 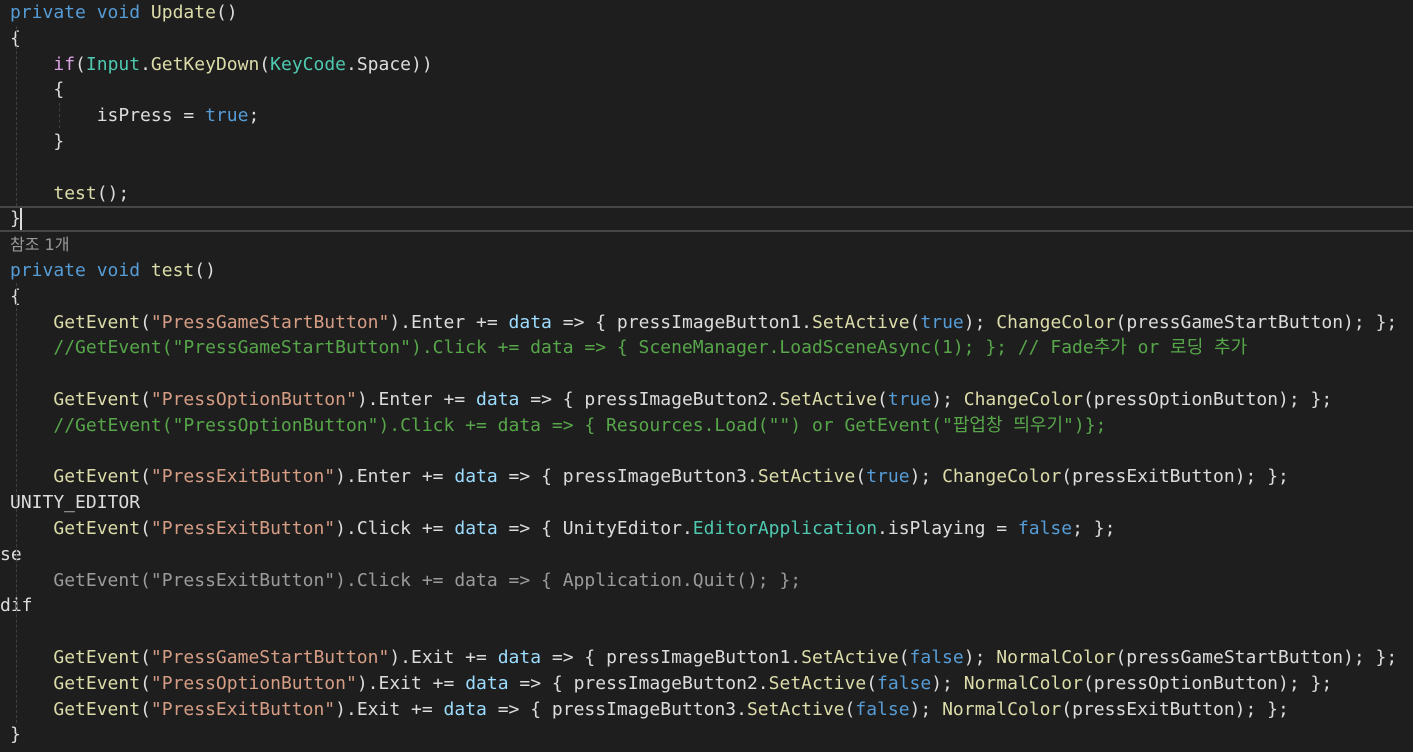 What do you see at coordinates (1207, 399) in the screenshot?
I see `code-token: (pressOptionButton); };` at bounding box center [1207, 399].